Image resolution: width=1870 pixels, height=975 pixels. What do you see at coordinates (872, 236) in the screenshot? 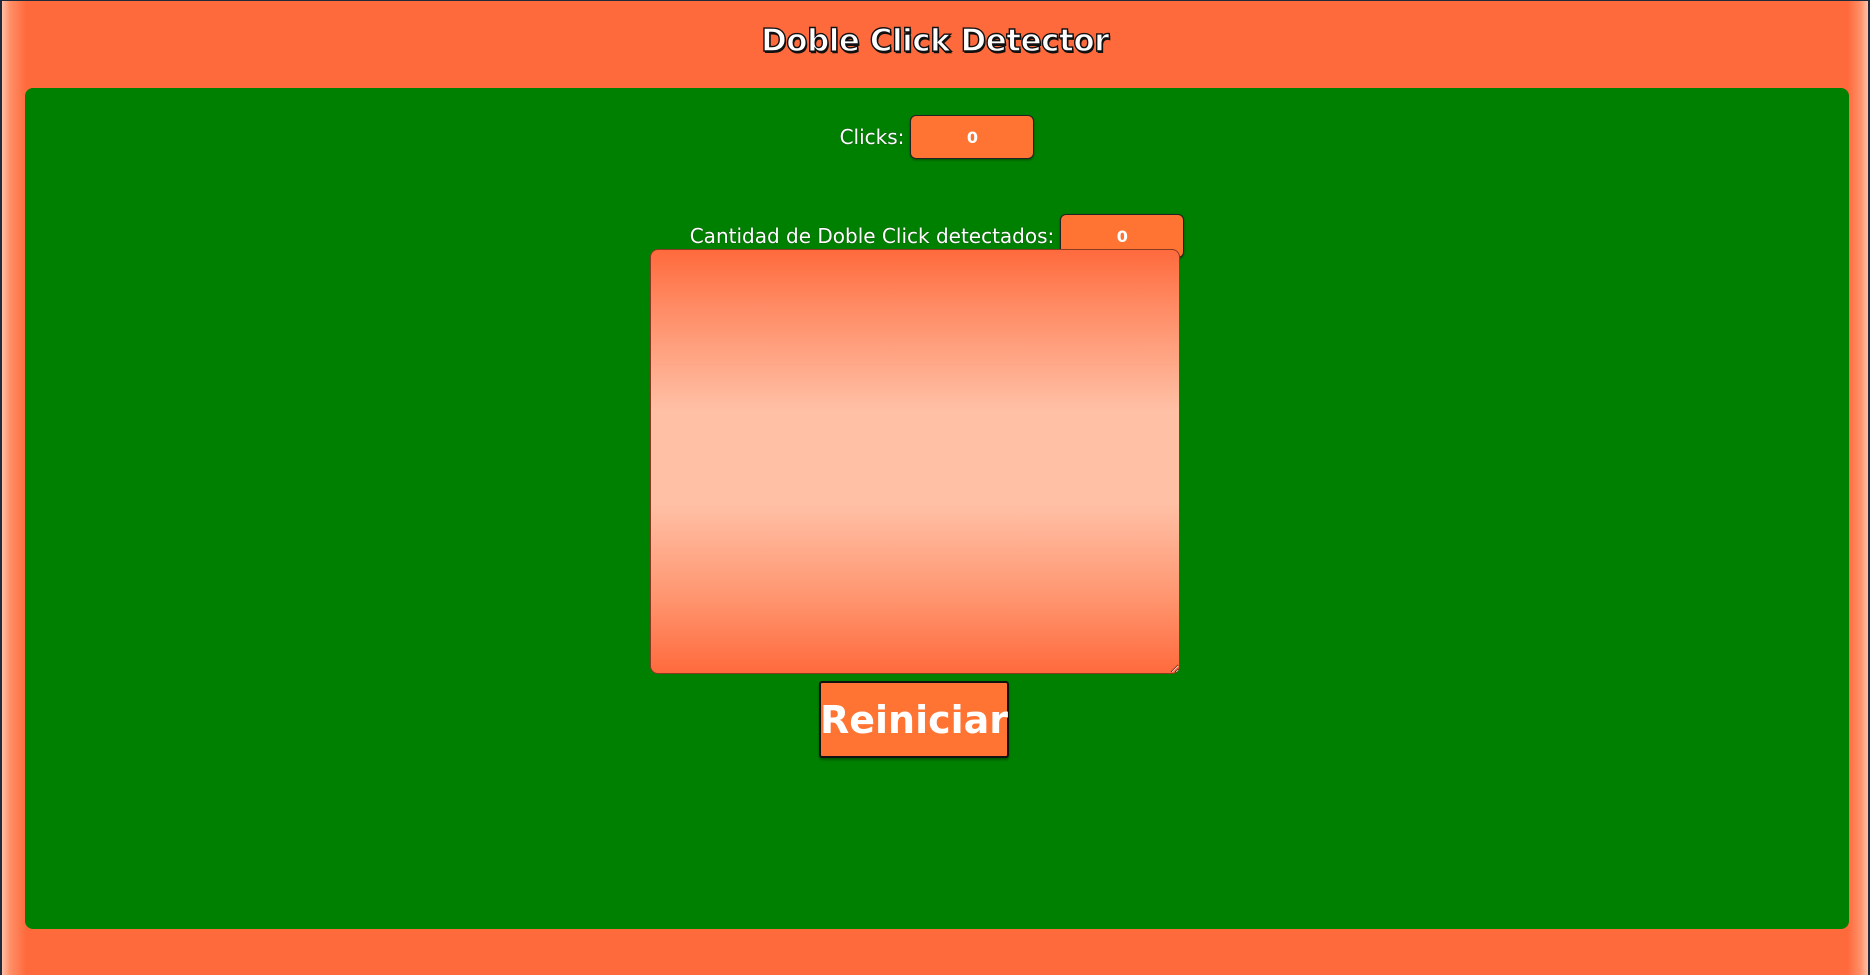
I see `double-clicks-label: Cantidad de Doble Click detectados:` at bounding box center [872, 236].